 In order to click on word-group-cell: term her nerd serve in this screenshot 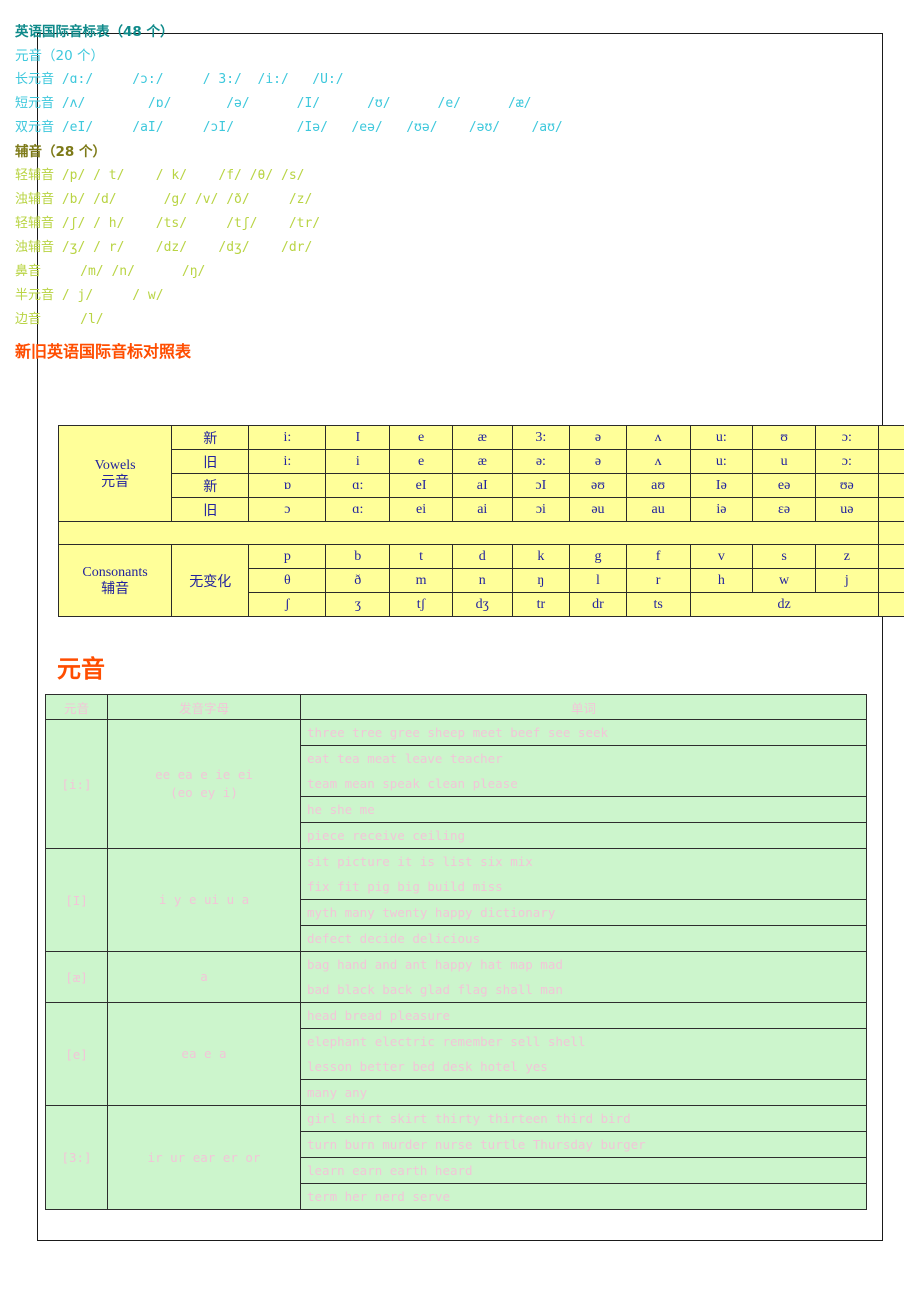, I will do `click(583, 1196)`.